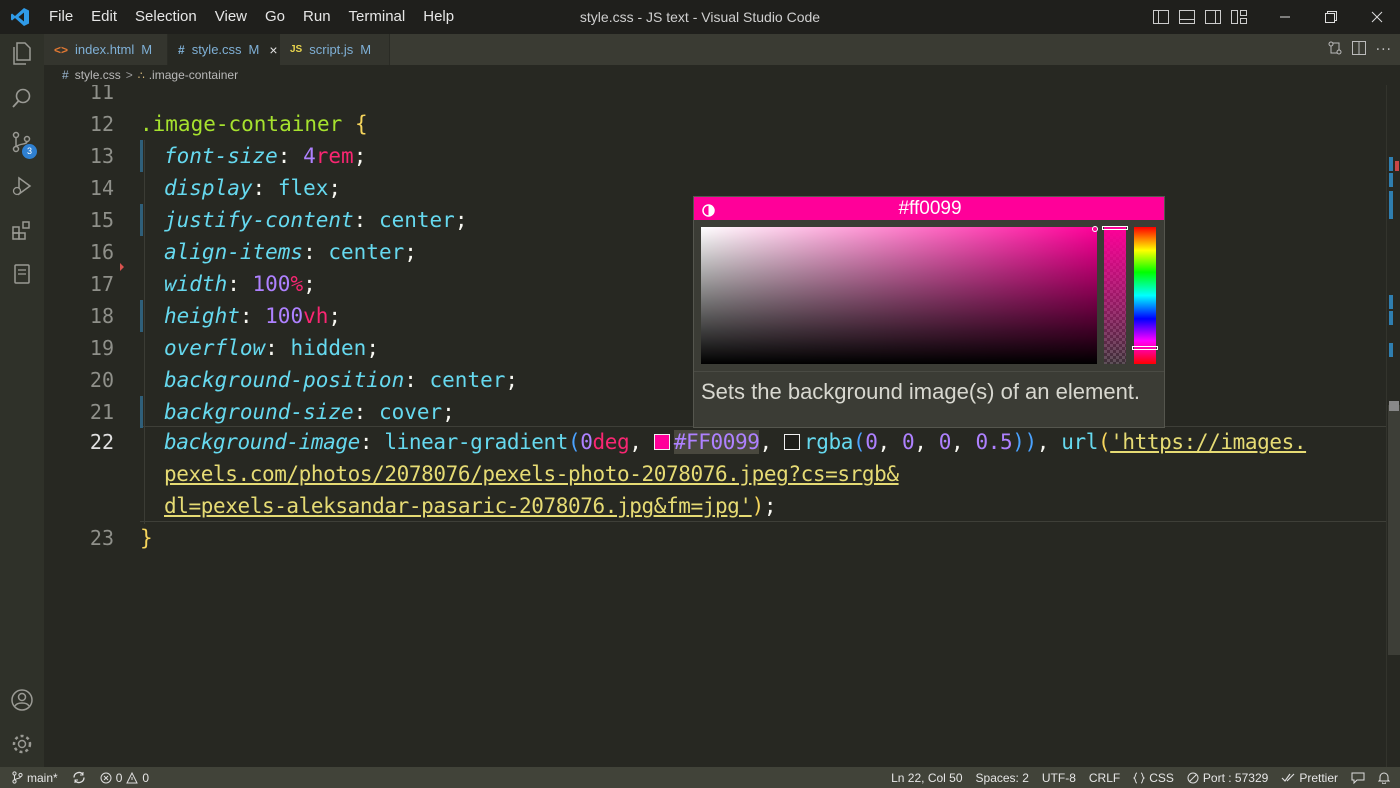 The image size is (1400, 788). What do you see at coordinates (316, 220) in the screenshot?
I see `code-line-15: justify-content: center;` at bounding box center [316, 220].